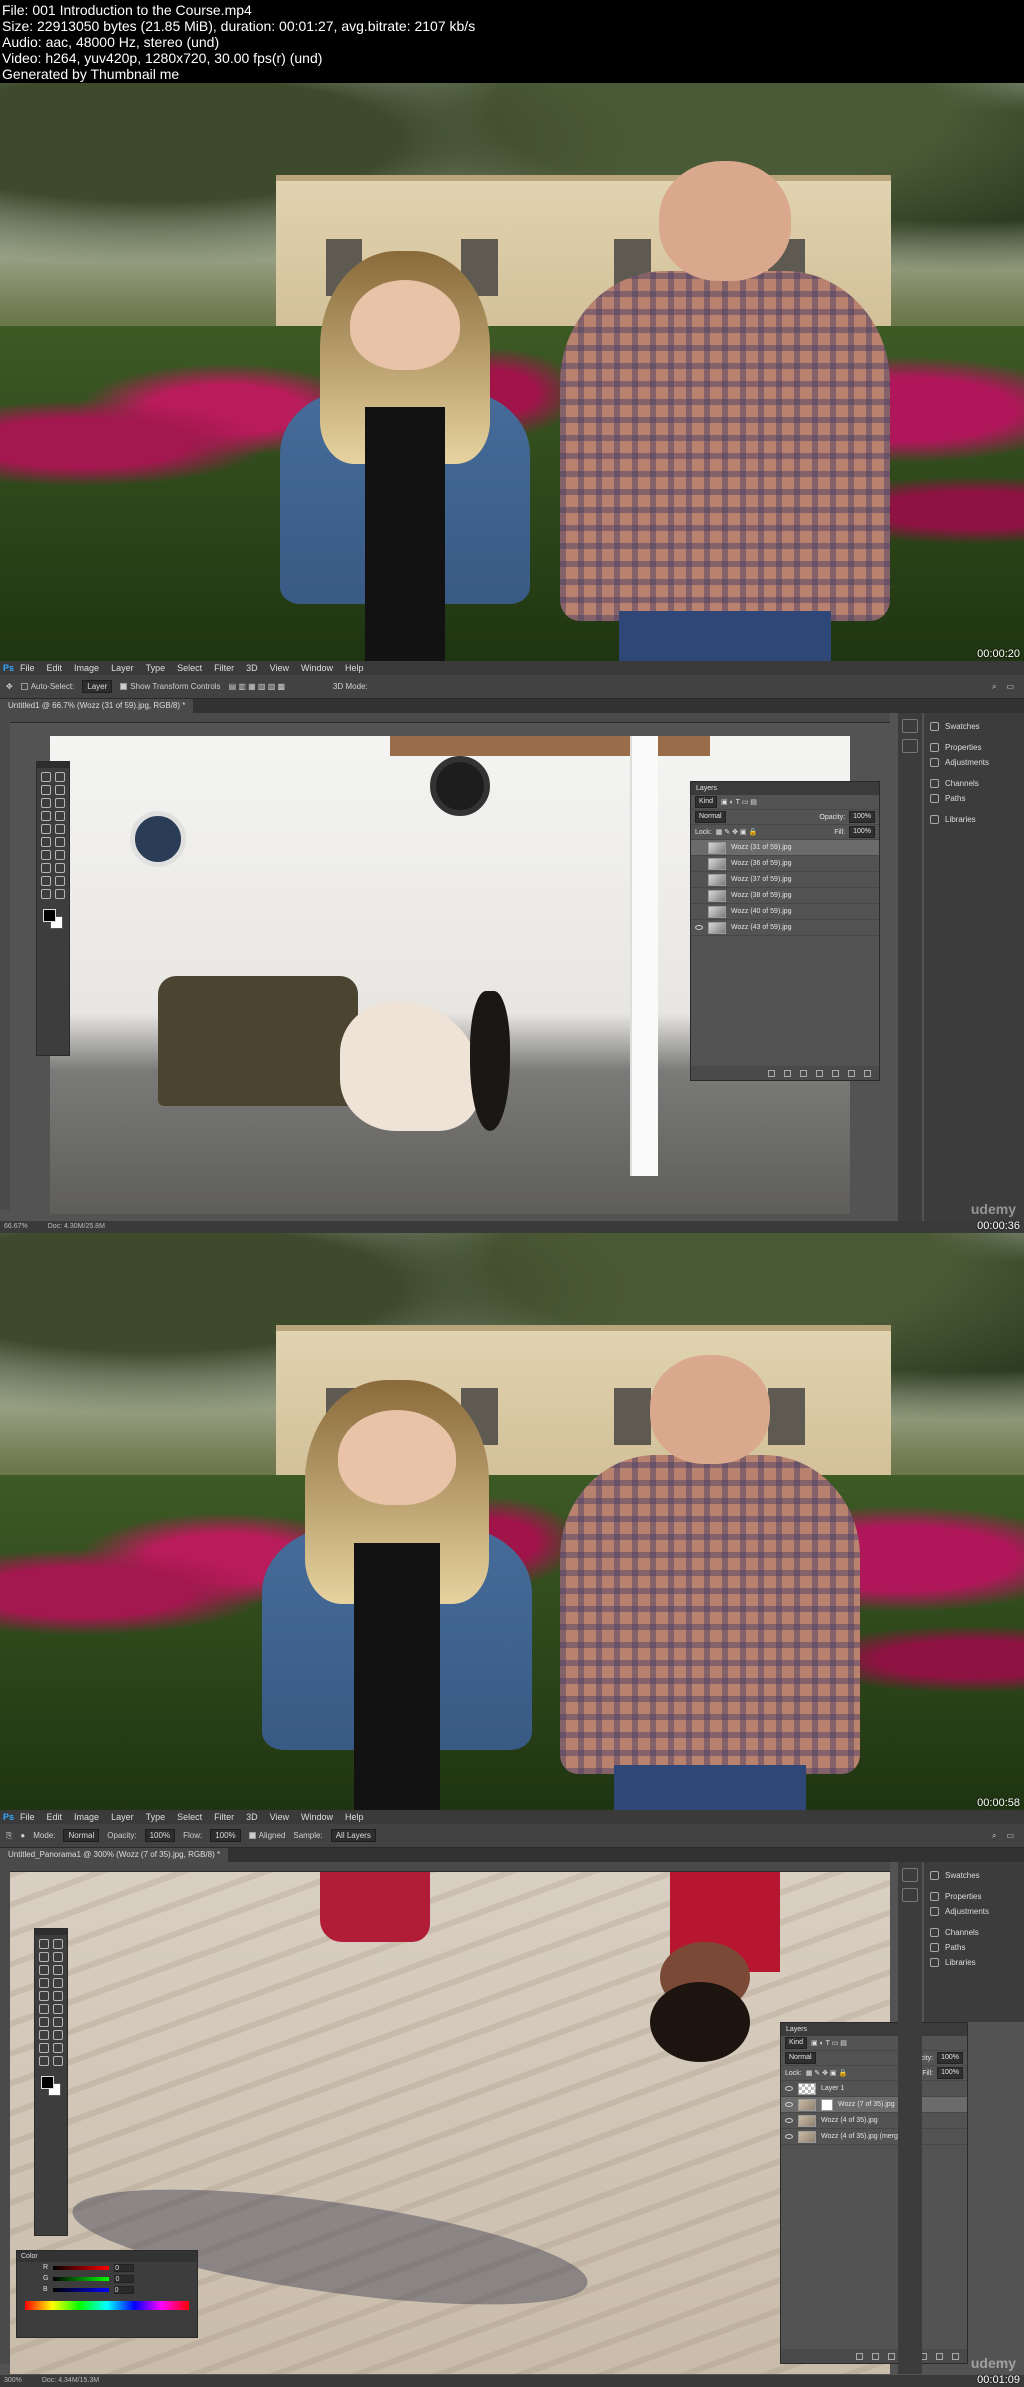 The height and width of the screenshot is (2387, 1024). Describe the element at coordinates (317, 668) in the screenshot. I see `menu-window: Window` at that location.